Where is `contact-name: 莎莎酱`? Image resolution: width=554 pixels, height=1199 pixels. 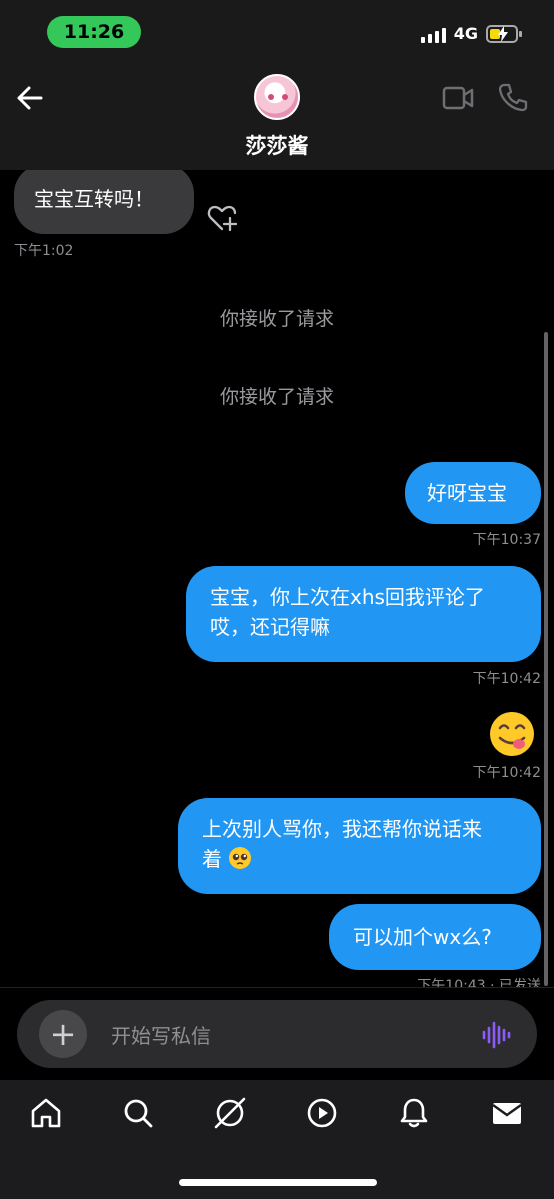
contact-name: 莎莎酱 is located at coordinates (277, 145).